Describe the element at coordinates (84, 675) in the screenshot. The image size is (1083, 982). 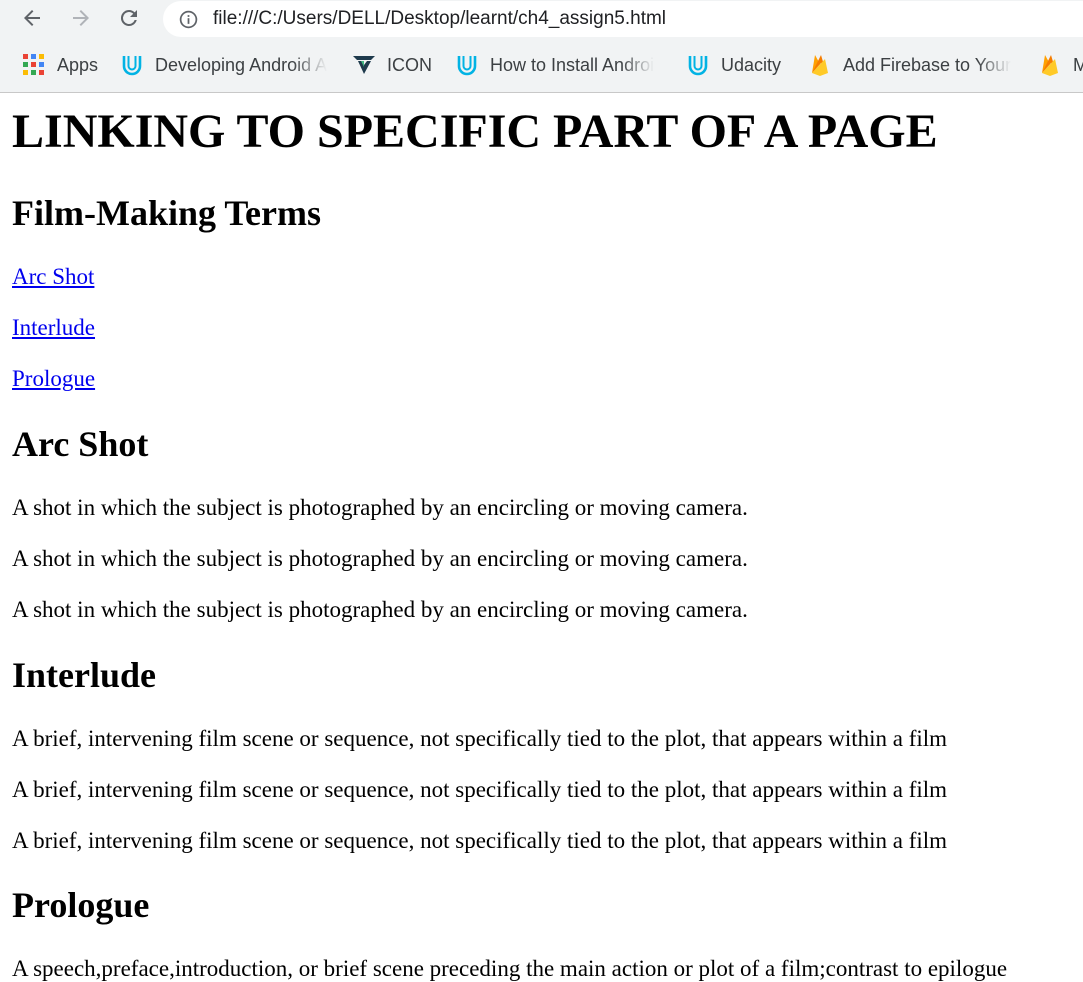
I see `section-heading-interlude: Interlude` at that location.